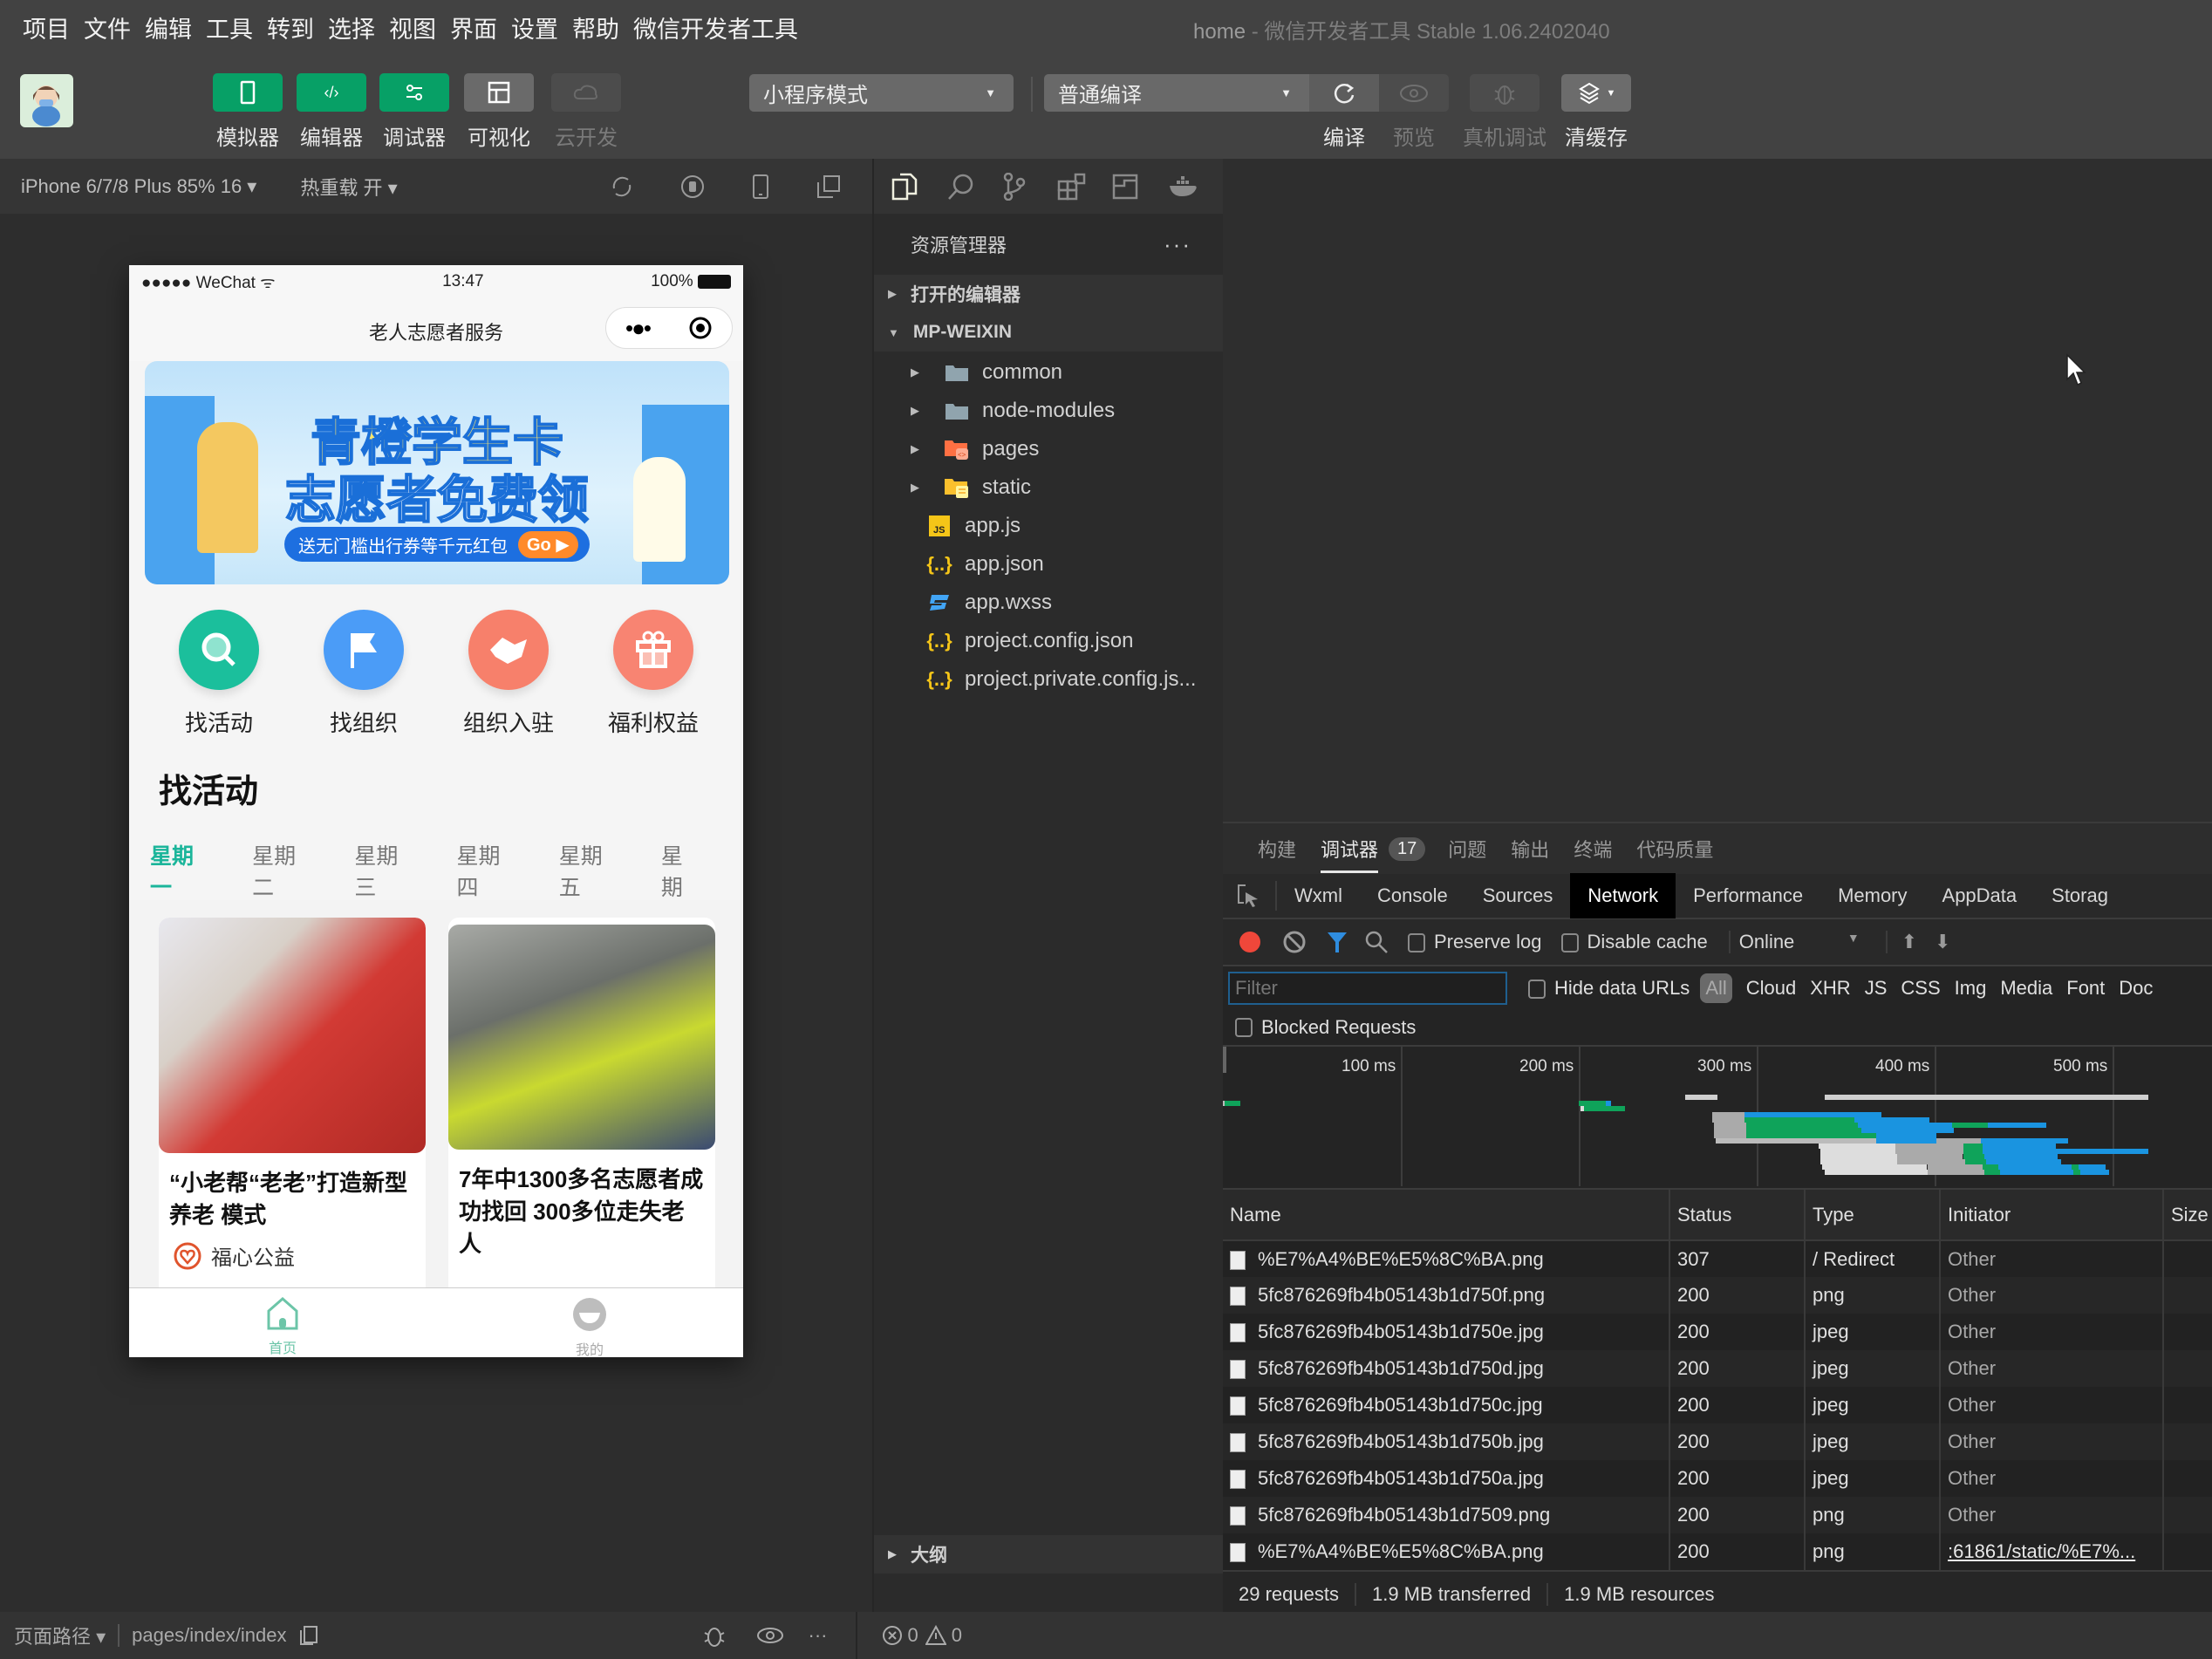  I want to click on close-mini-program-icon, so click(700, 328).